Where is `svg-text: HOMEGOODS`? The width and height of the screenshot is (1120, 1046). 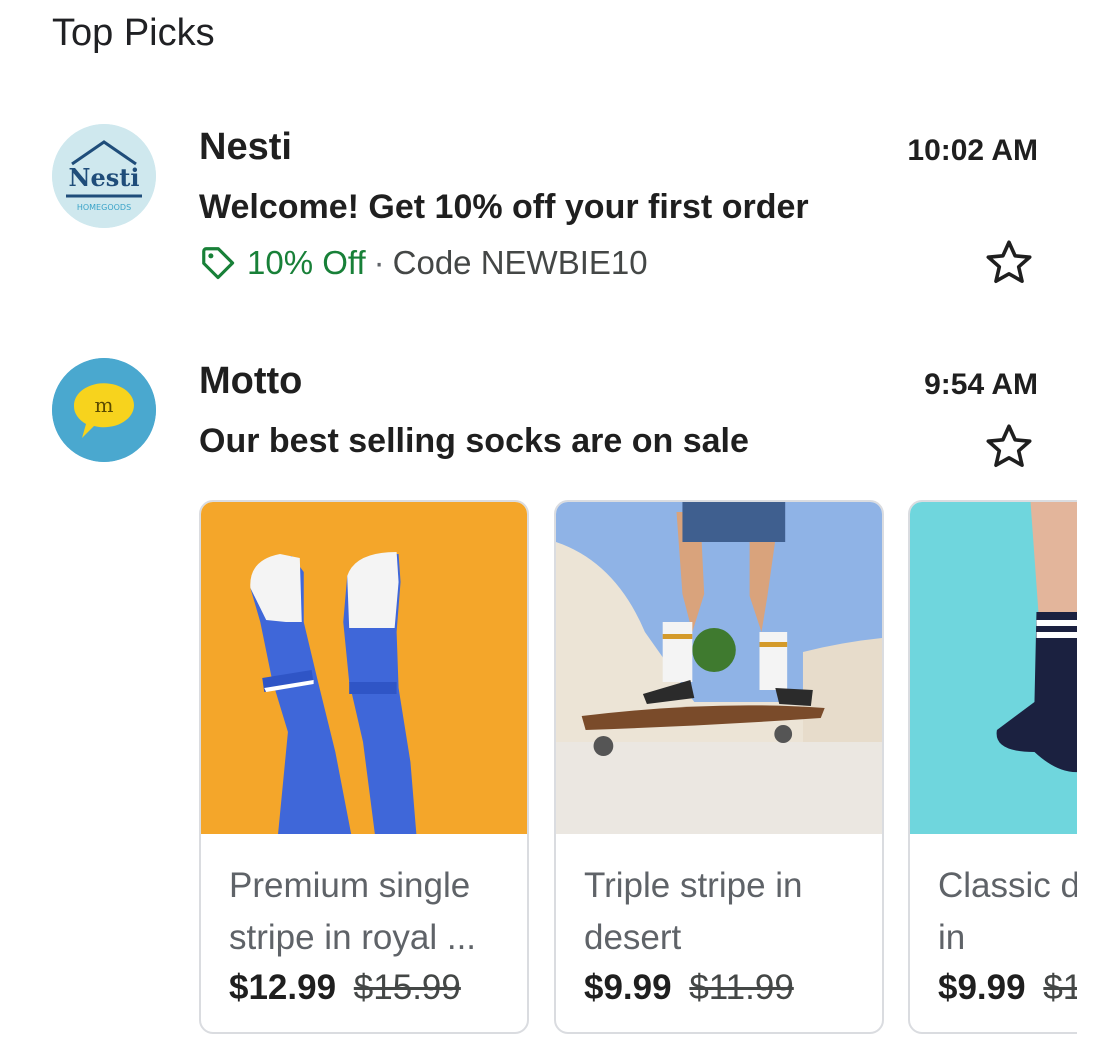 svg-text: HOMEGOODS is located at coordinates (104, 207).